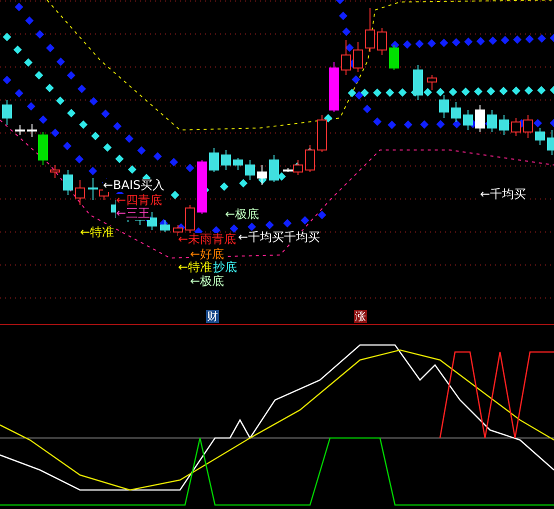  I want to click on signal-label: ←未雨青底, so click(207, 239).